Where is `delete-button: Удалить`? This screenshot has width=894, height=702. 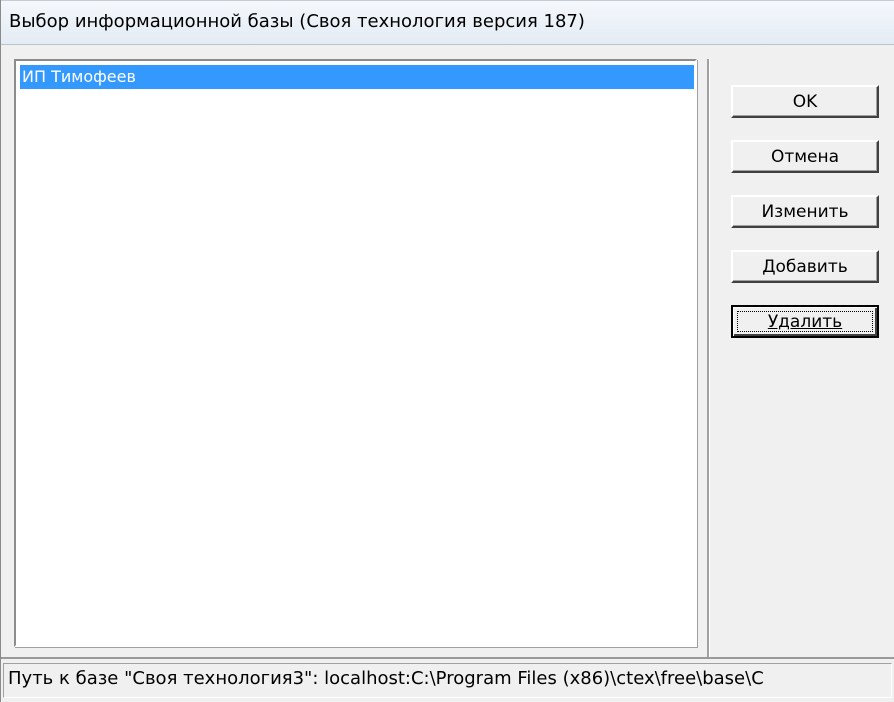 delete-button: Удалить is located at coordinates (805, 321).